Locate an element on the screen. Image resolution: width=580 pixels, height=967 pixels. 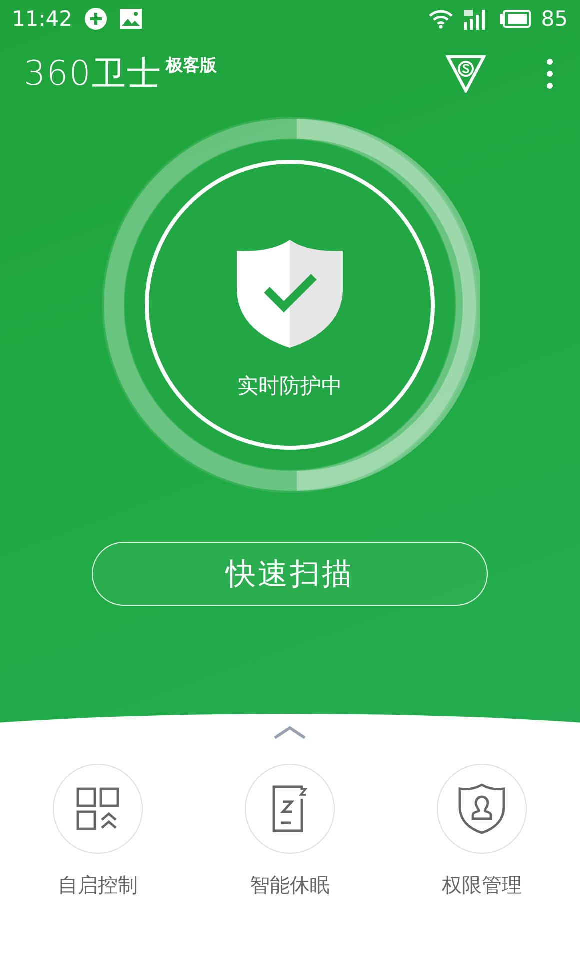
more-menu-icon is located at coordinates (550, 74).